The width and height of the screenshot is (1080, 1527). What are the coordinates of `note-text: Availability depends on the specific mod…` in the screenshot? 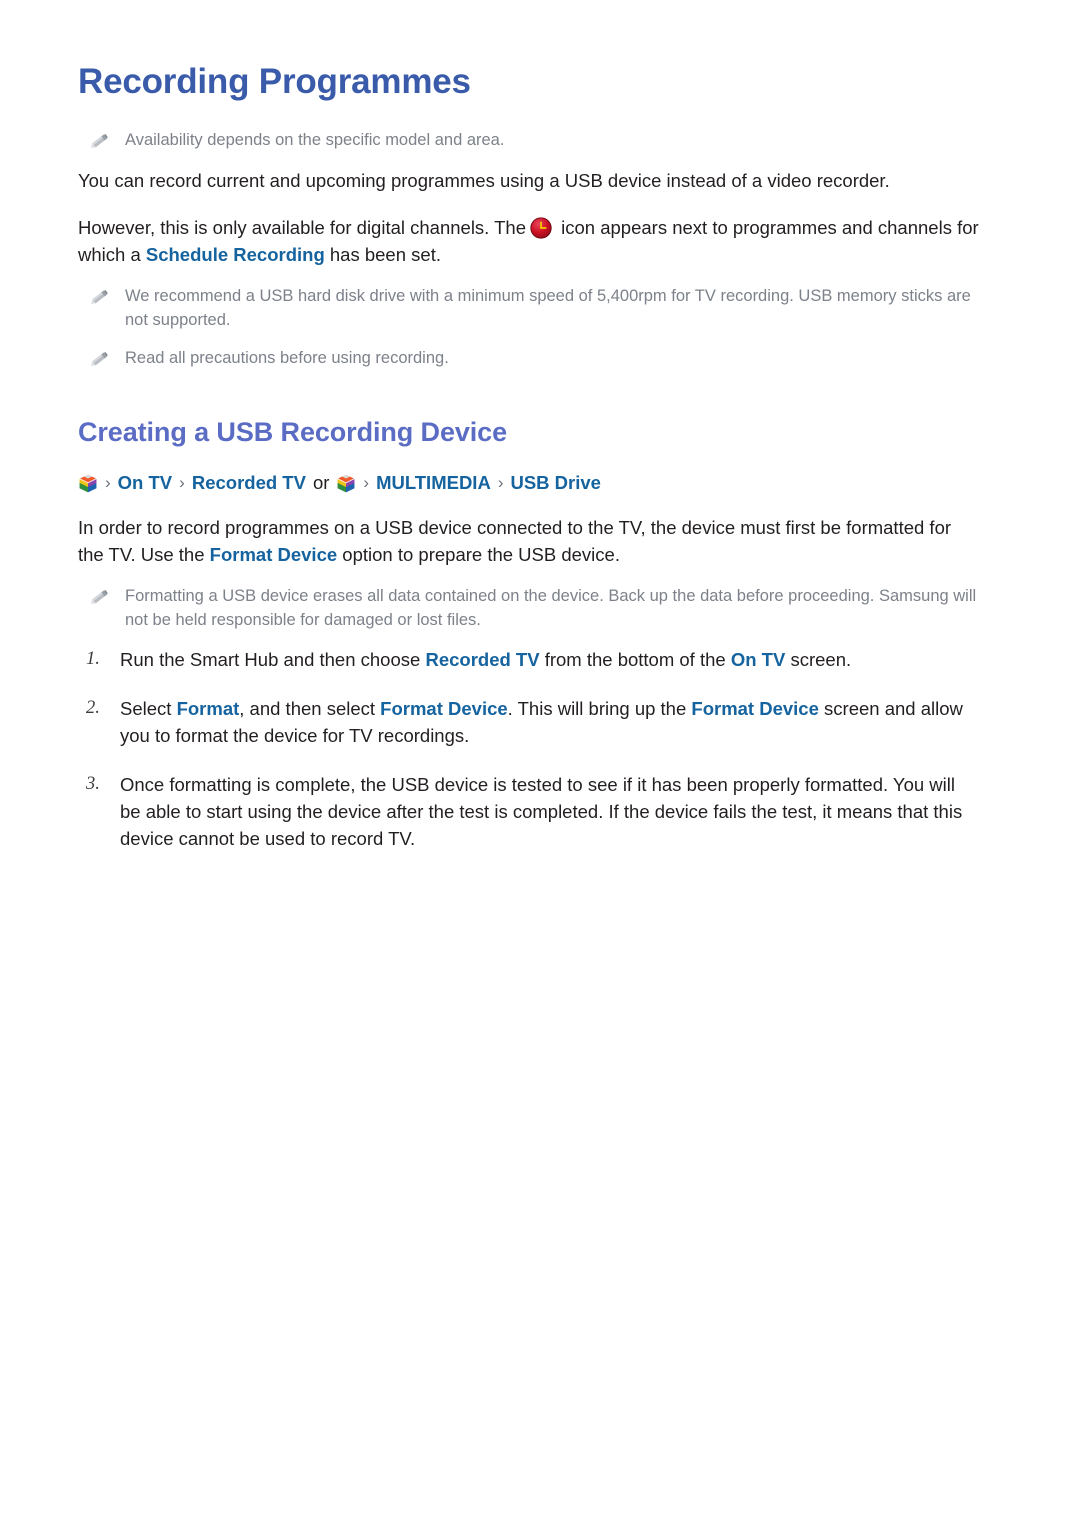 It's located at (315, 140).